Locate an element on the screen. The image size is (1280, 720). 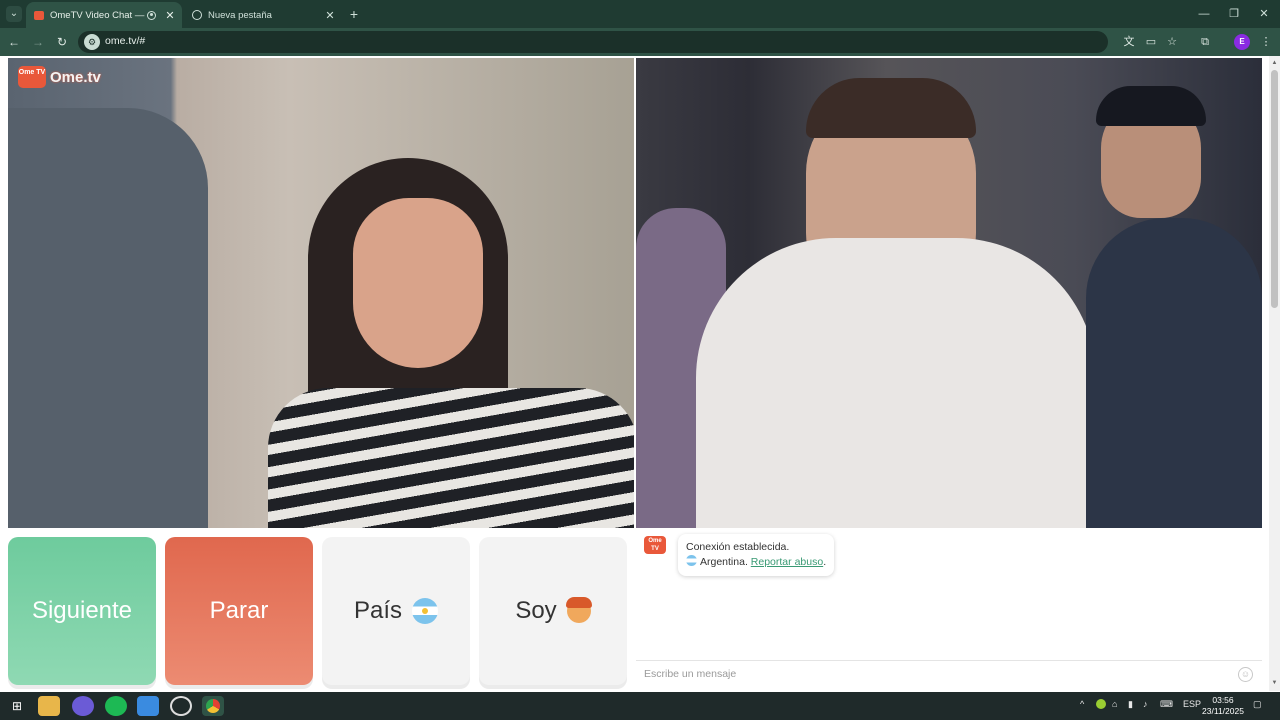
windows-start-icon: ⊞ is located at coordinates (17, 706).